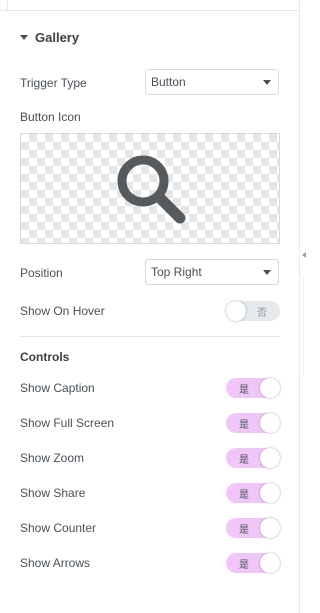 This screenshot has width=320, height=613. Describe the element at coordinates (53, 83) in the screenshot. I see `trigger-type-label: Trigger Type` at that location.